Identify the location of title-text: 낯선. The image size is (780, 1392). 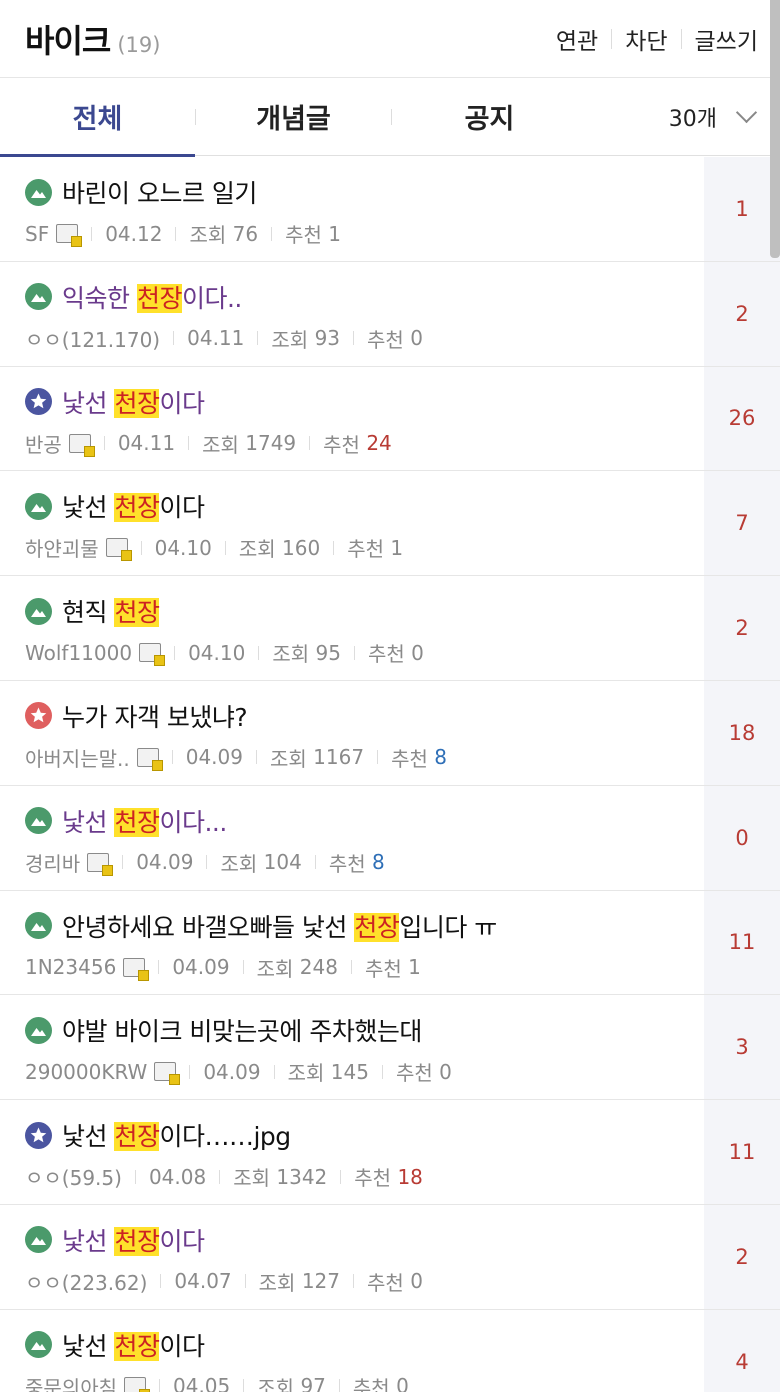
(88, 822).